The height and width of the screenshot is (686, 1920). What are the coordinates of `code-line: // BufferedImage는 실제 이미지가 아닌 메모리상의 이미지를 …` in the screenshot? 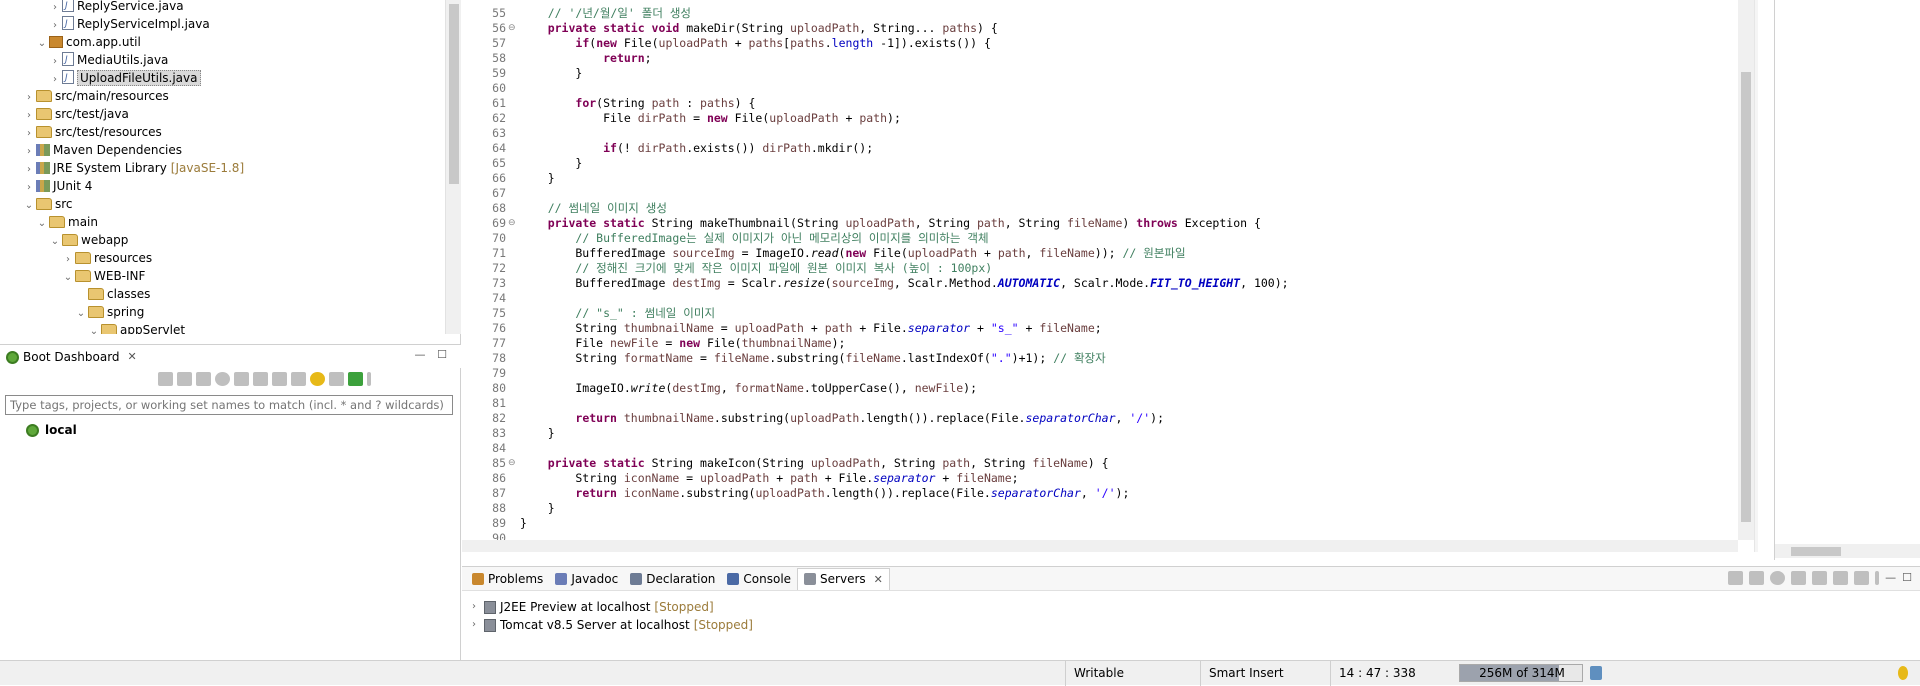 It's located at (754, 238).